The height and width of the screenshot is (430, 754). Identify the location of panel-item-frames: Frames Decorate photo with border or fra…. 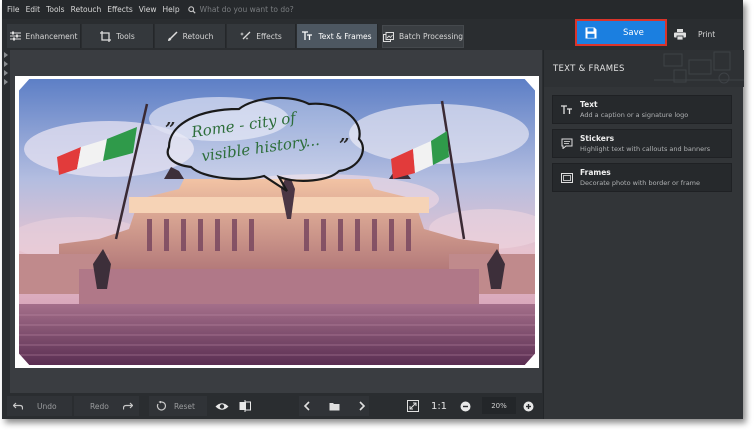
(642, 177).